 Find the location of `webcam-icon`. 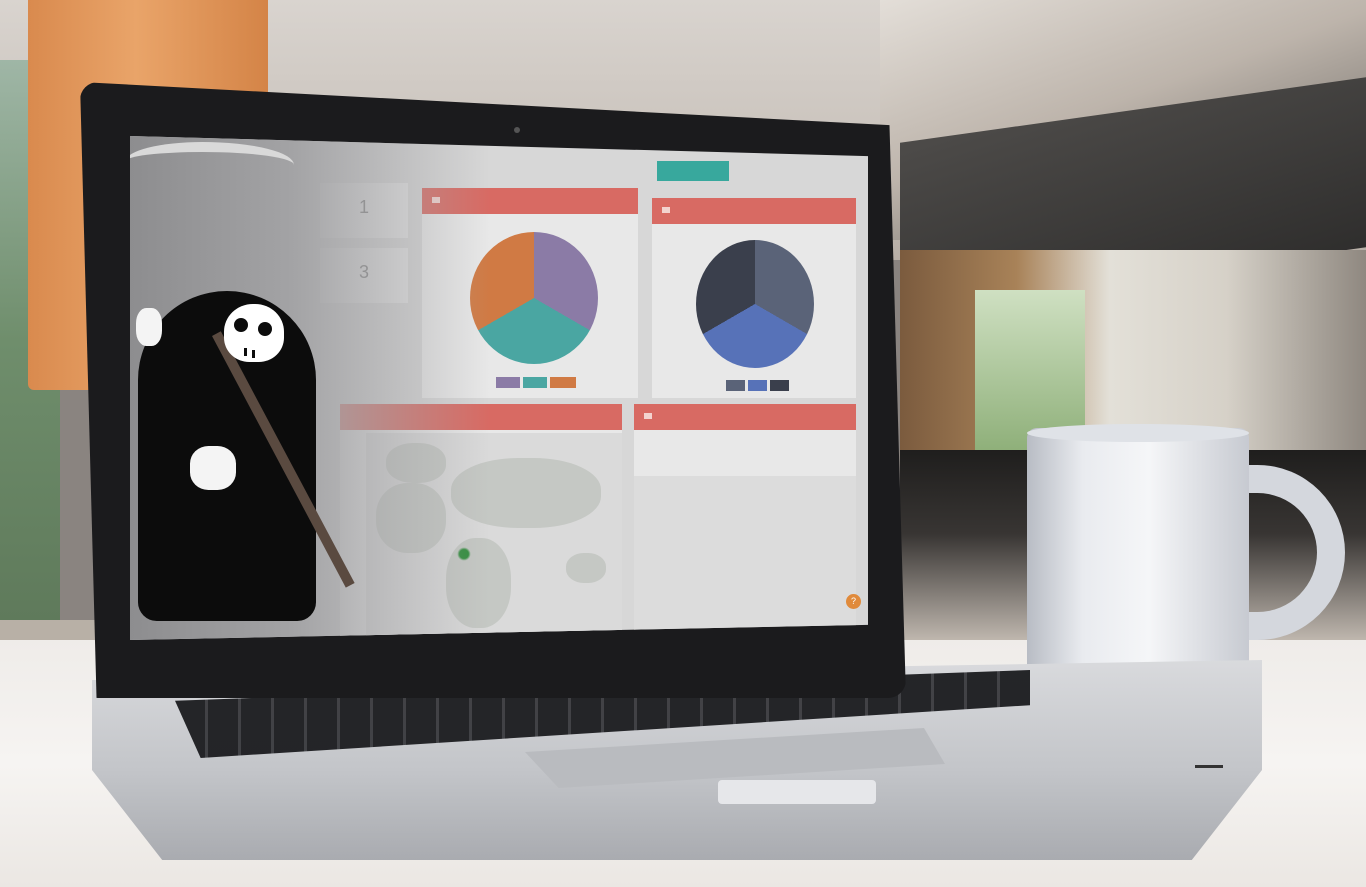

webcam-icon is located at coordinates (517, 130).